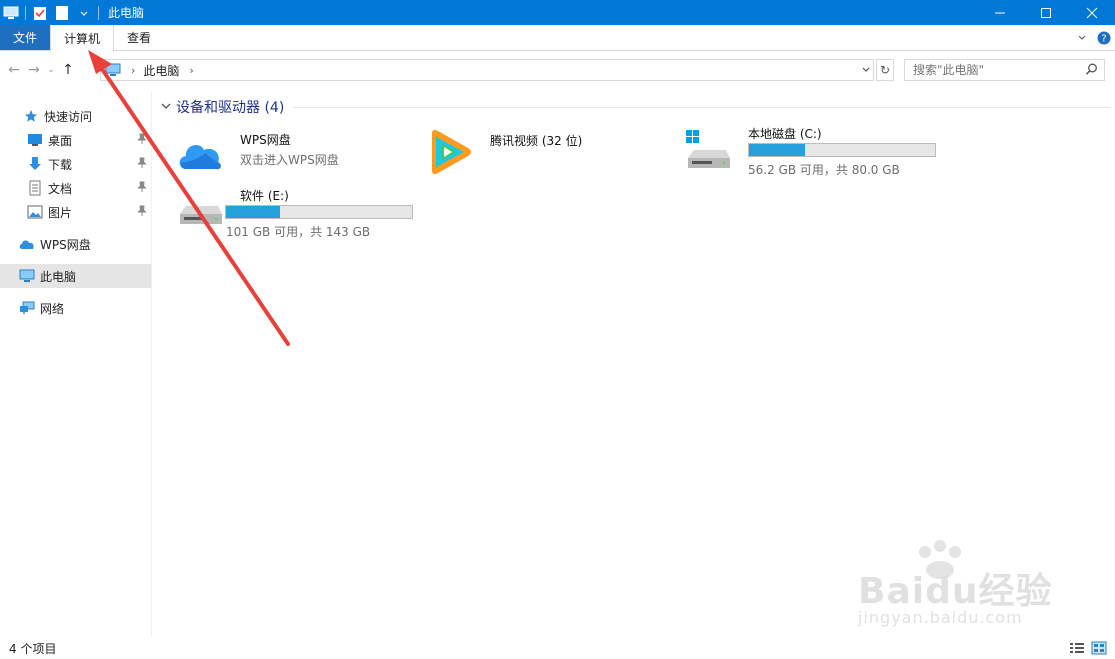 This screenshot has width=1115, height=659. Describe the element at coordinates (265, 140) in the screenshot. I see `item-name: WPS网盘` at that location.